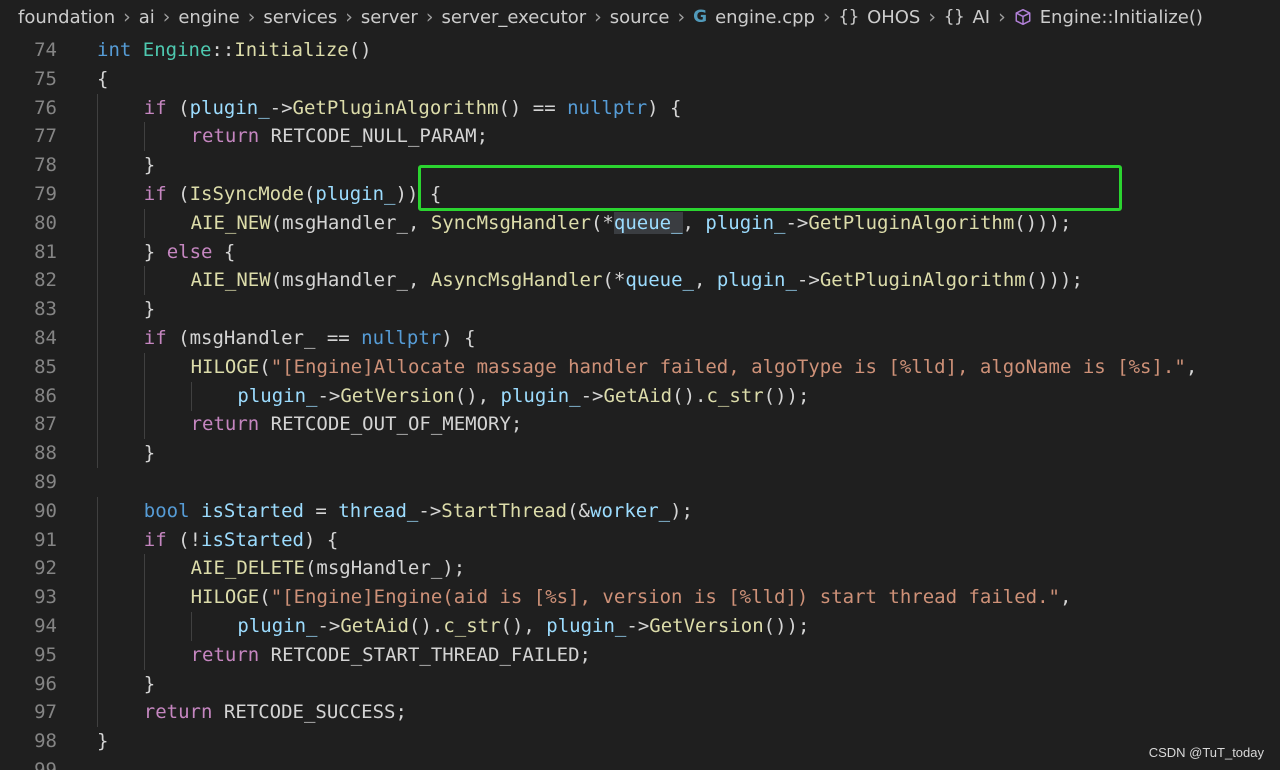 Image resolution: width=1280 pixels, height=770 pixels. I want to click on breadcrumb-item: OHOS, so click(893, 17).